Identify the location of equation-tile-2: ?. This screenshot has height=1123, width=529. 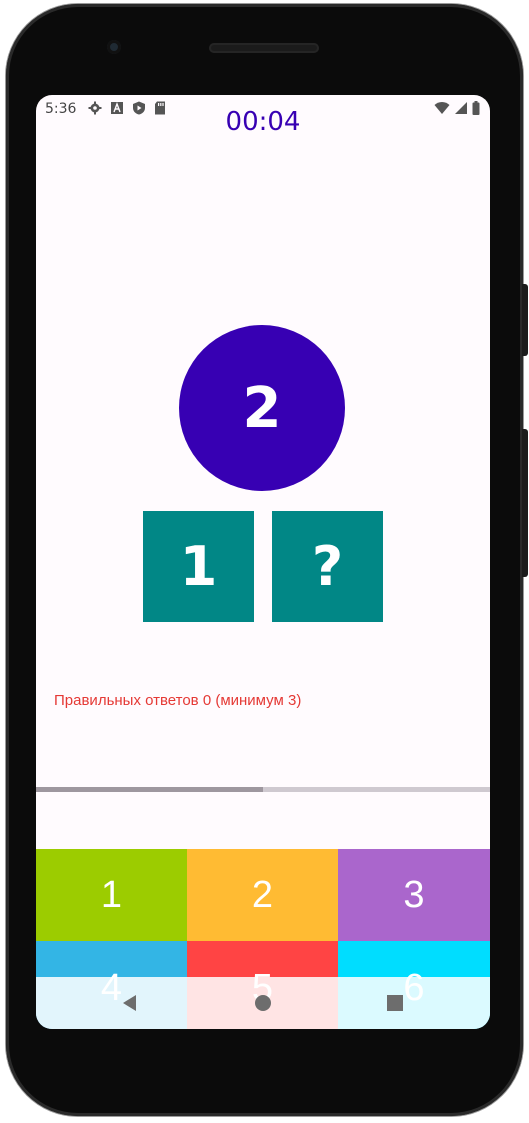
(327, 566).